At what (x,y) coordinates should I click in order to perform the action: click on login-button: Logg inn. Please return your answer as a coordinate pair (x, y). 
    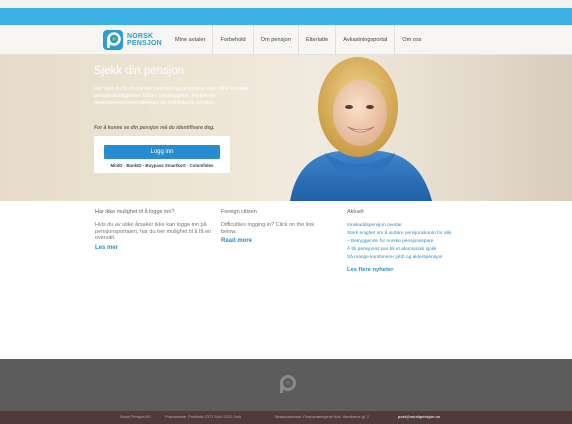
    Looking at the image, I should click on (162, 152).